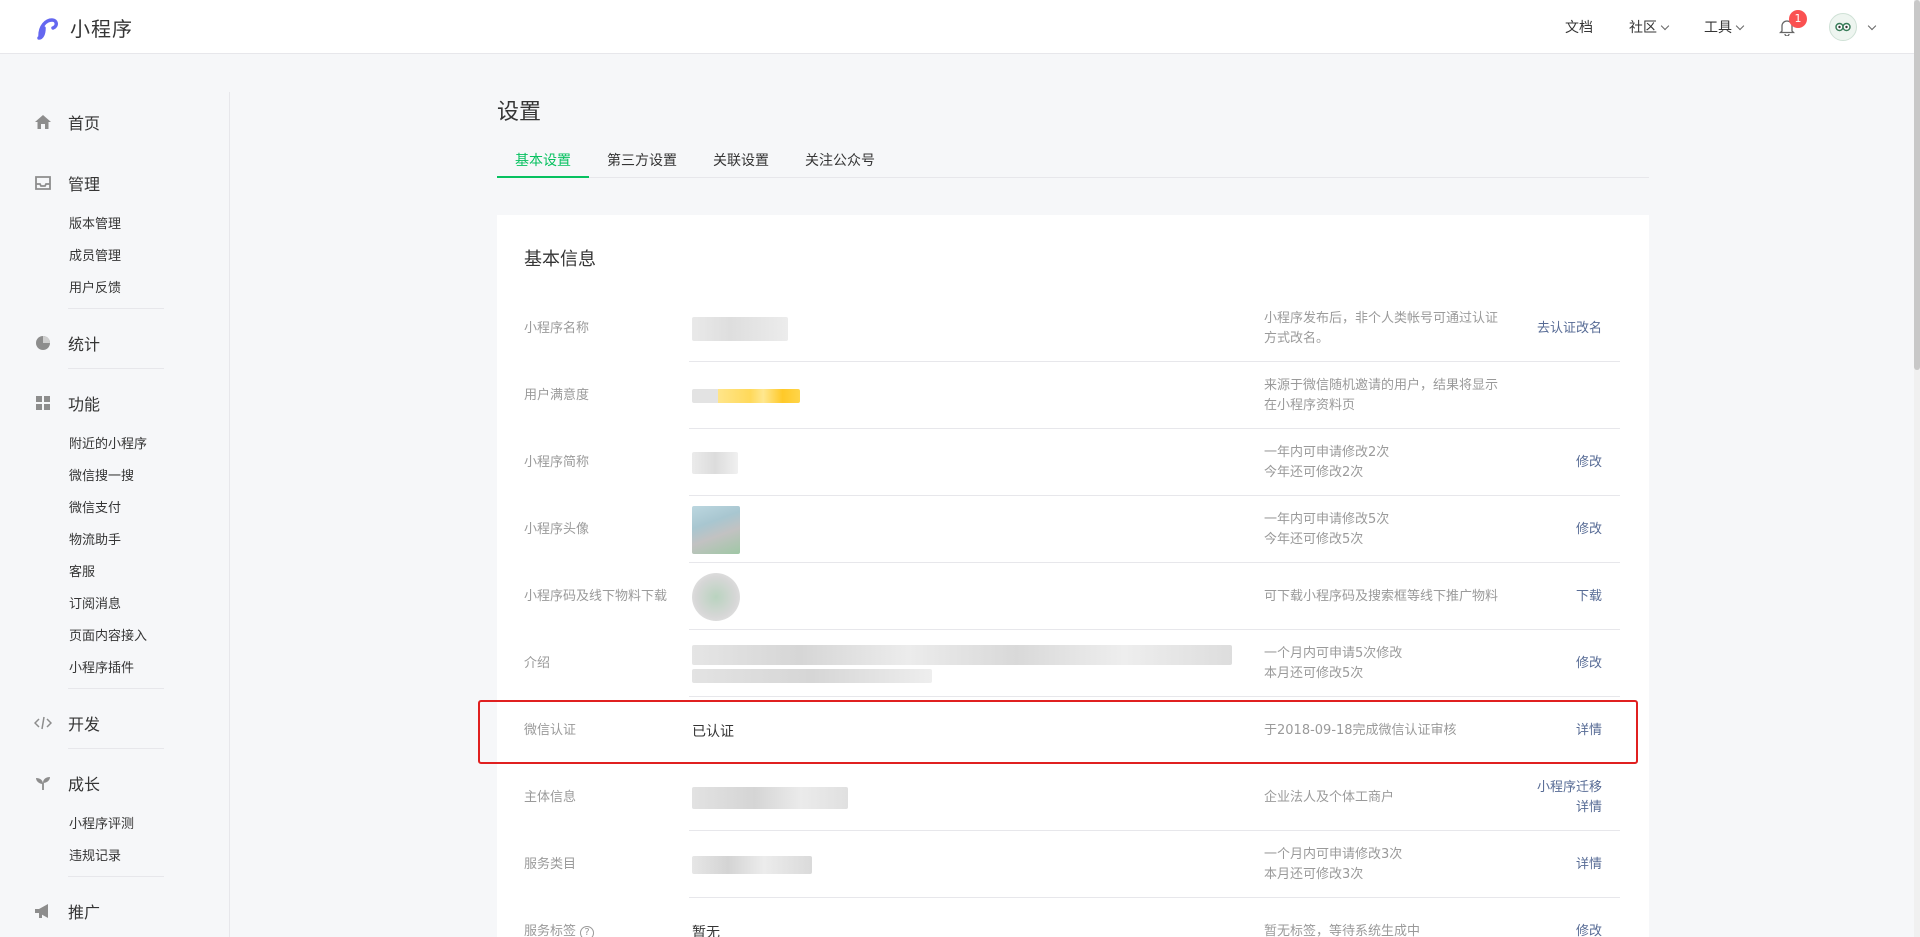  I want to click on category-details-link: 详情, so click(1589, 864).